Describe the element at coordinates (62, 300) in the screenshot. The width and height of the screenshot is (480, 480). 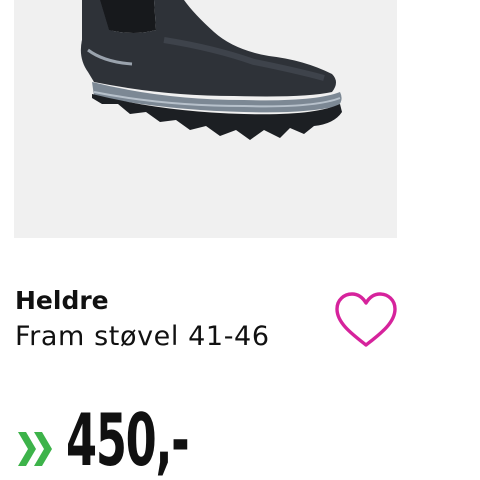
I see `product-brand: Heldre` at that location.